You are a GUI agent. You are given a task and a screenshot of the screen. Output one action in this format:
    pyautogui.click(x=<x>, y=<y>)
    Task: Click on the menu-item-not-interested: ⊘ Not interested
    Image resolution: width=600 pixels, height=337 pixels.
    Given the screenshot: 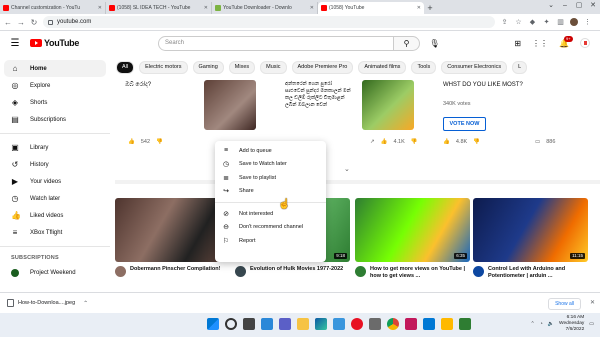 What is the action you would take?
    pyautogui.click(x=270, y=214)
    